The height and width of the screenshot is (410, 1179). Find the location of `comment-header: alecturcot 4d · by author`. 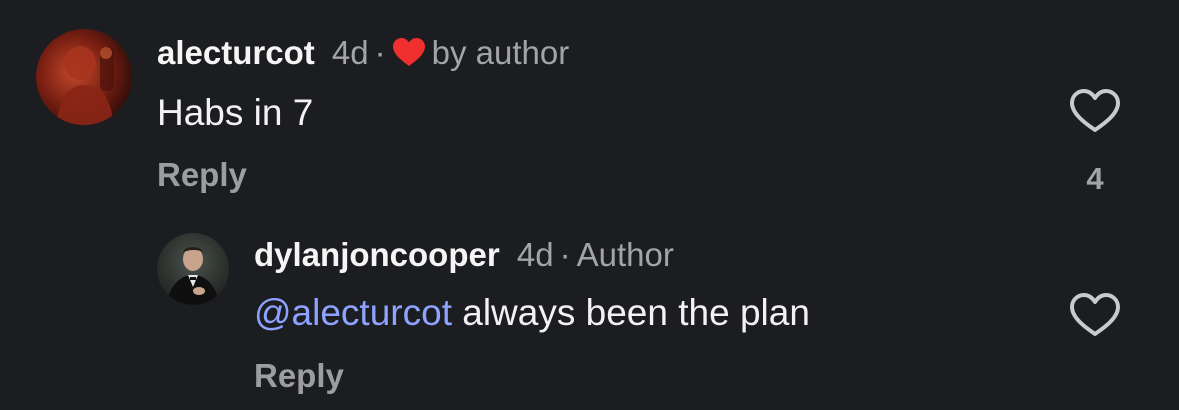

comment-header: alecturcot 4d · by author is located at coordinates (363, 53).